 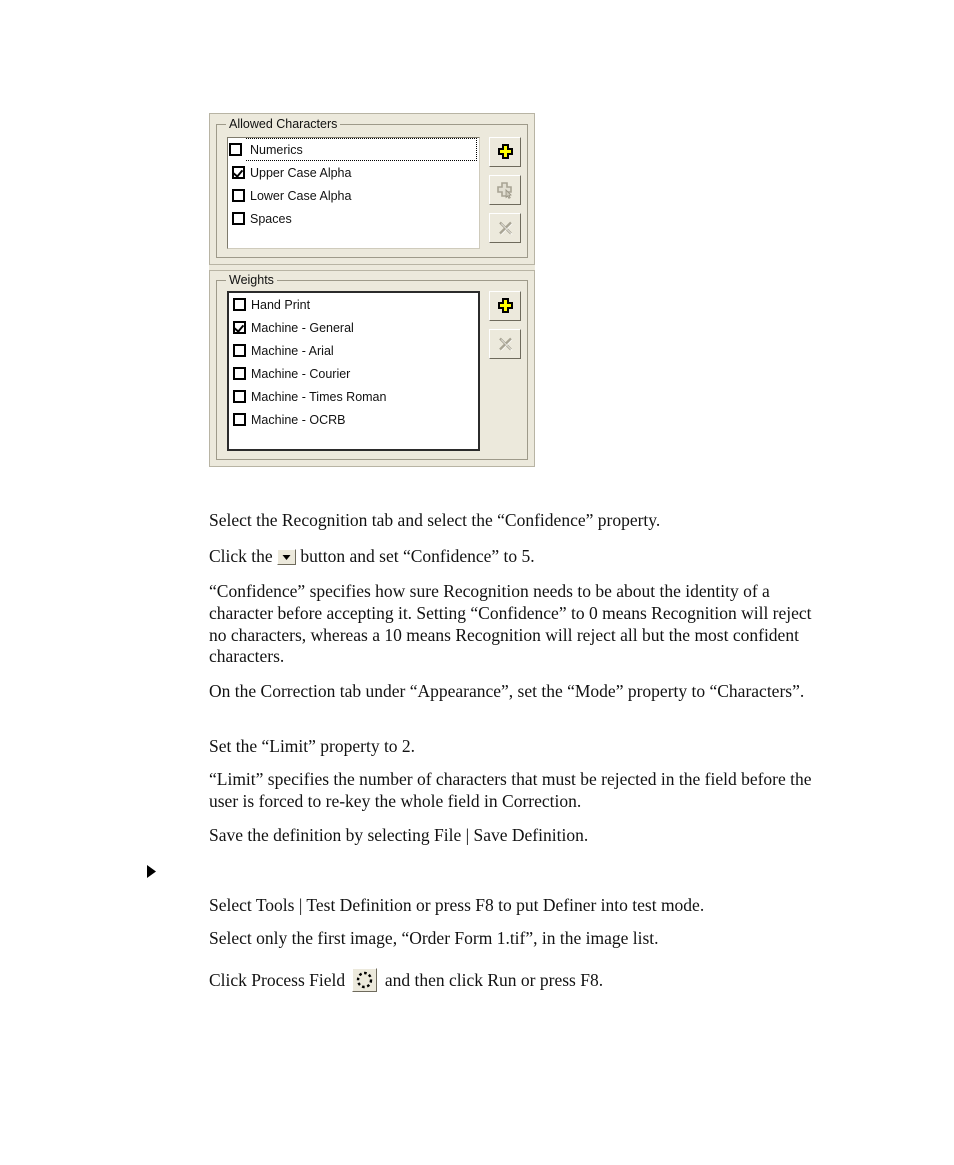 I want to click on allowed-characters-group-title: Allowed Characters, so click(x=283, y=124).